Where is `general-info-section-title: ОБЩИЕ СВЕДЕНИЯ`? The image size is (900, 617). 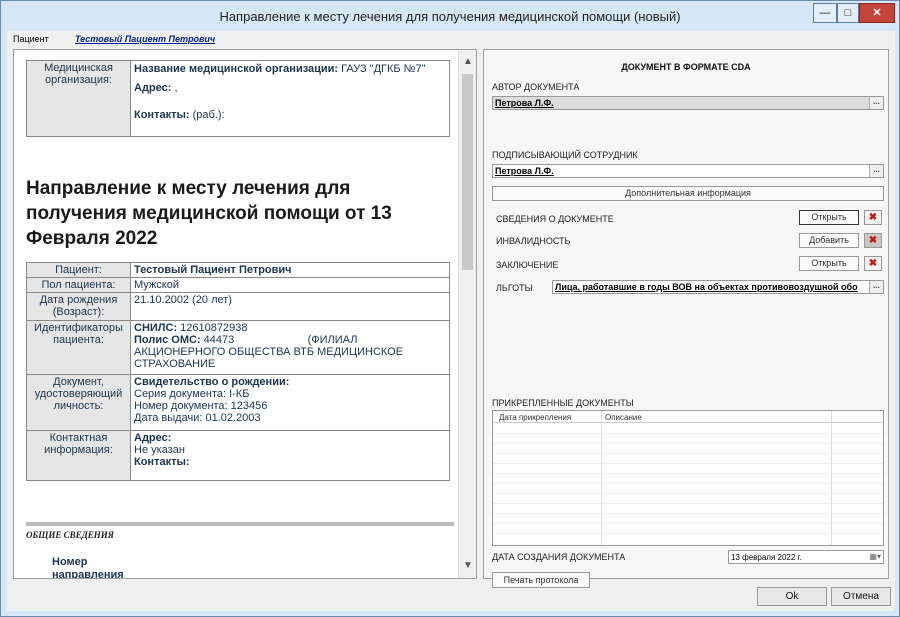
general-info-section-title: ОБЩИЕ СВЕДЕНИЯ is located at coordinates (240, 531).